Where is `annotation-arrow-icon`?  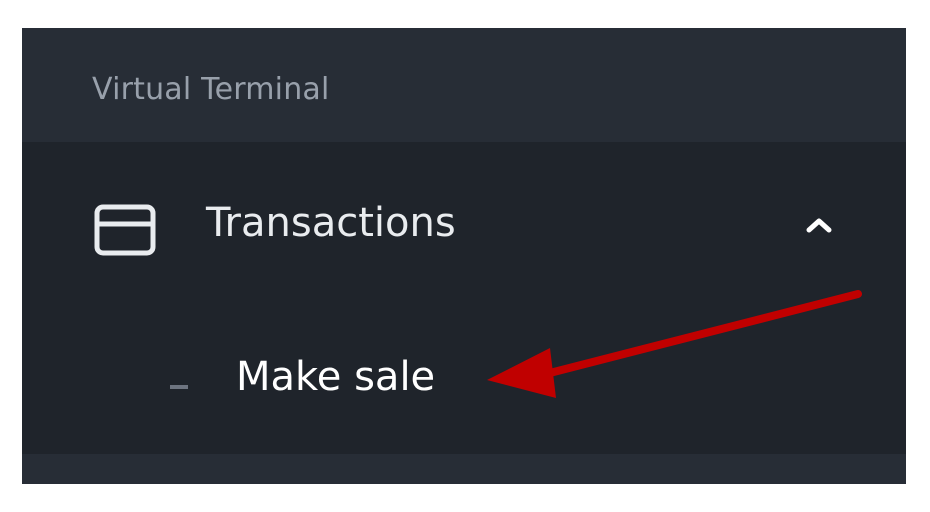 annotation-arrow-icon is located at coordinates (674, 344).